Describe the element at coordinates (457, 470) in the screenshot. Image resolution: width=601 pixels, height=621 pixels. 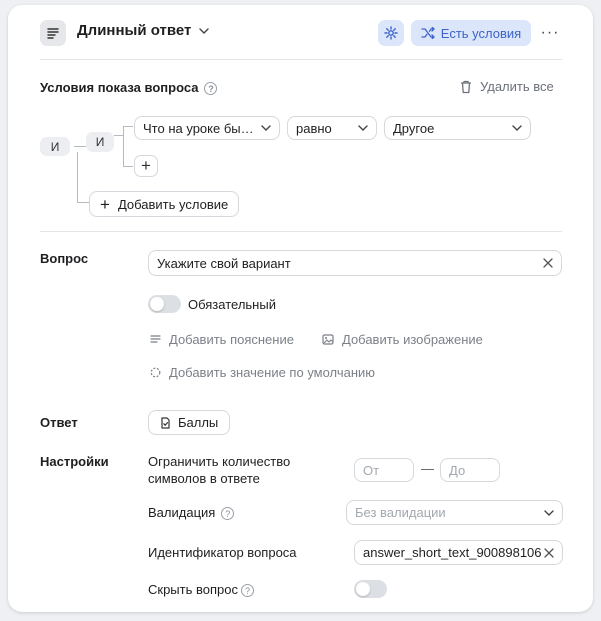
I see `limit-to-placeholder: До` at that location.